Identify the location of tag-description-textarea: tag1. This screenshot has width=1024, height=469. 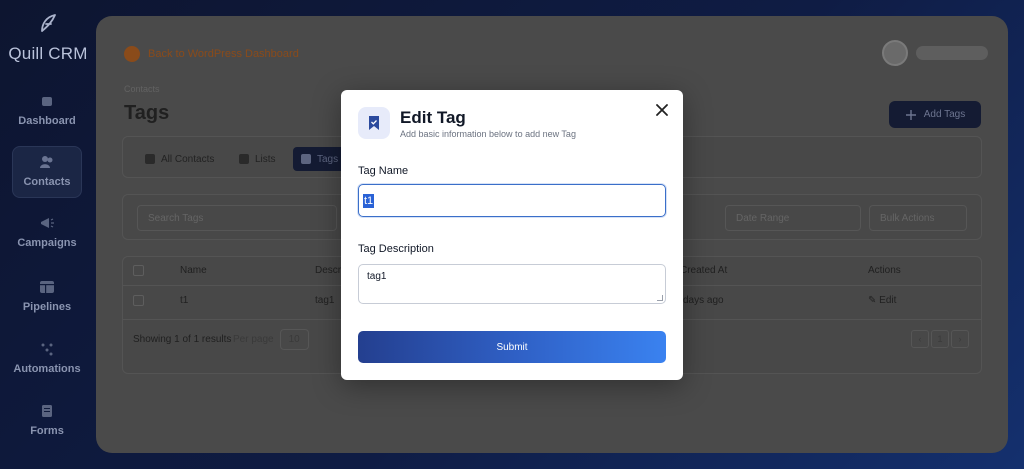
(512, 284).